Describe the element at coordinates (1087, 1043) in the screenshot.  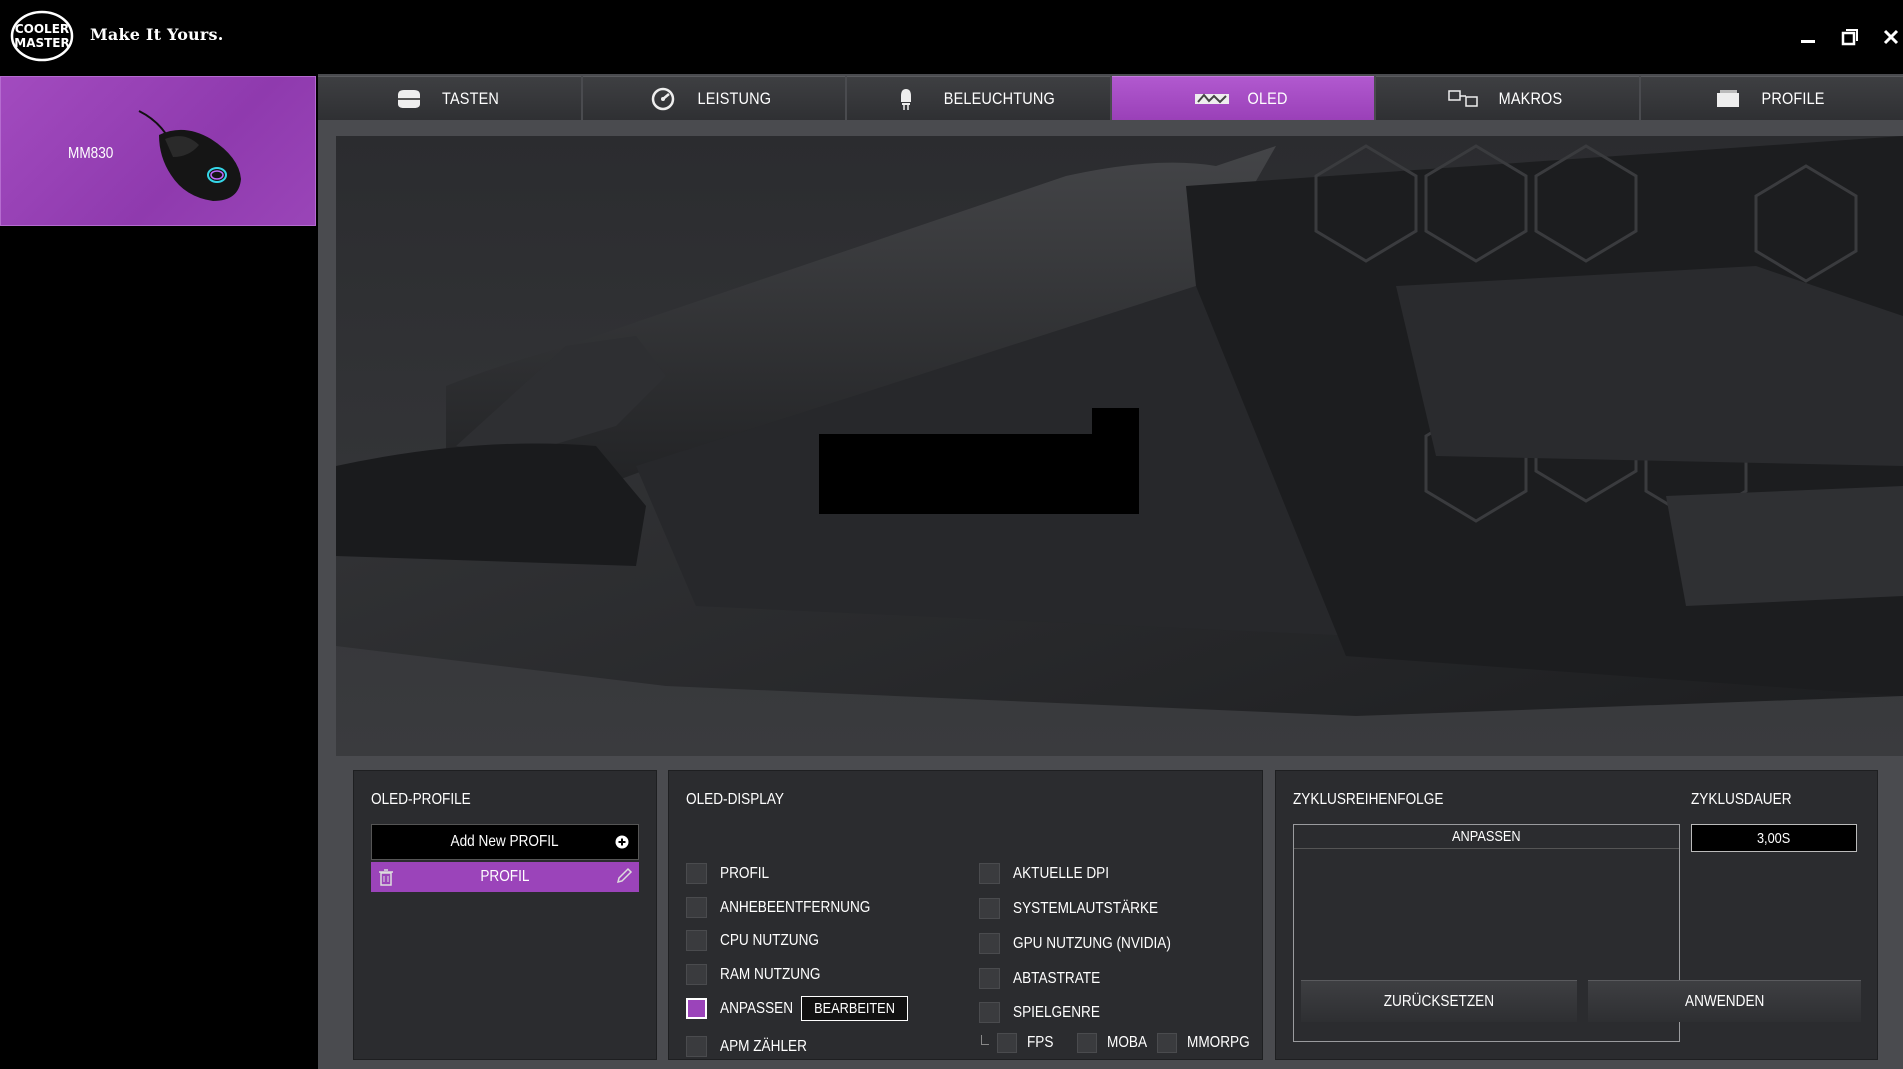
I see `checkbox-moba` at that location.